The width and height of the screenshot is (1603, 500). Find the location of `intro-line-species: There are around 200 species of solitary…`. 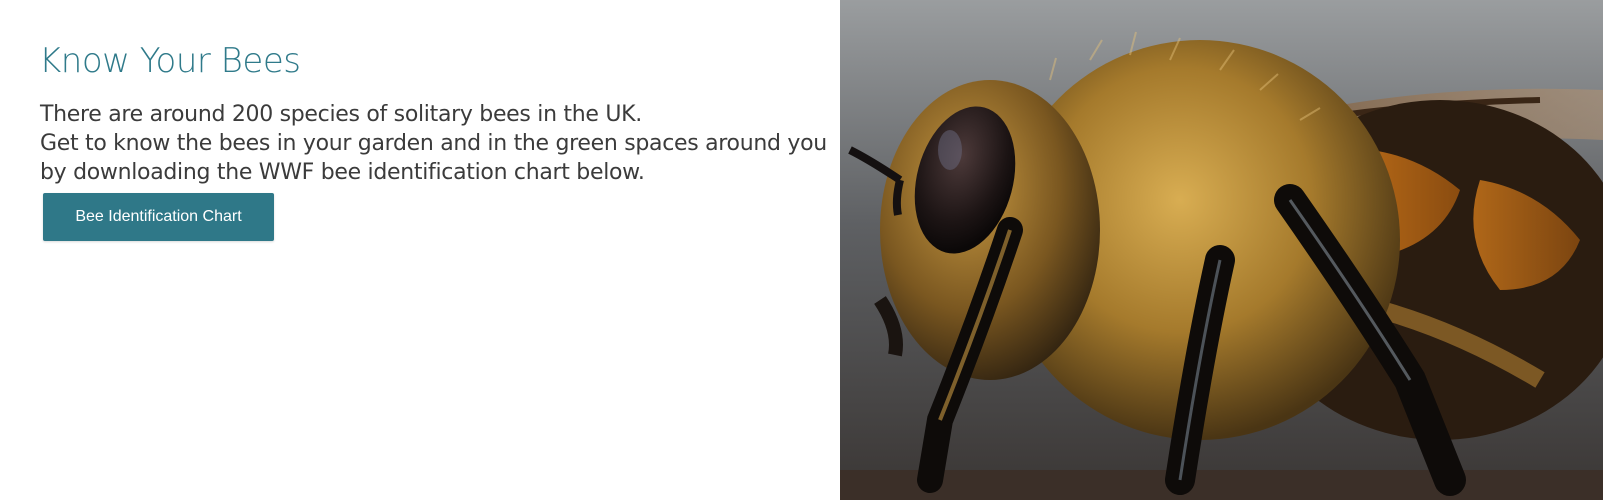

intro-line-species: There are around 200 species of solitary… is located at coordinates (341, 114).